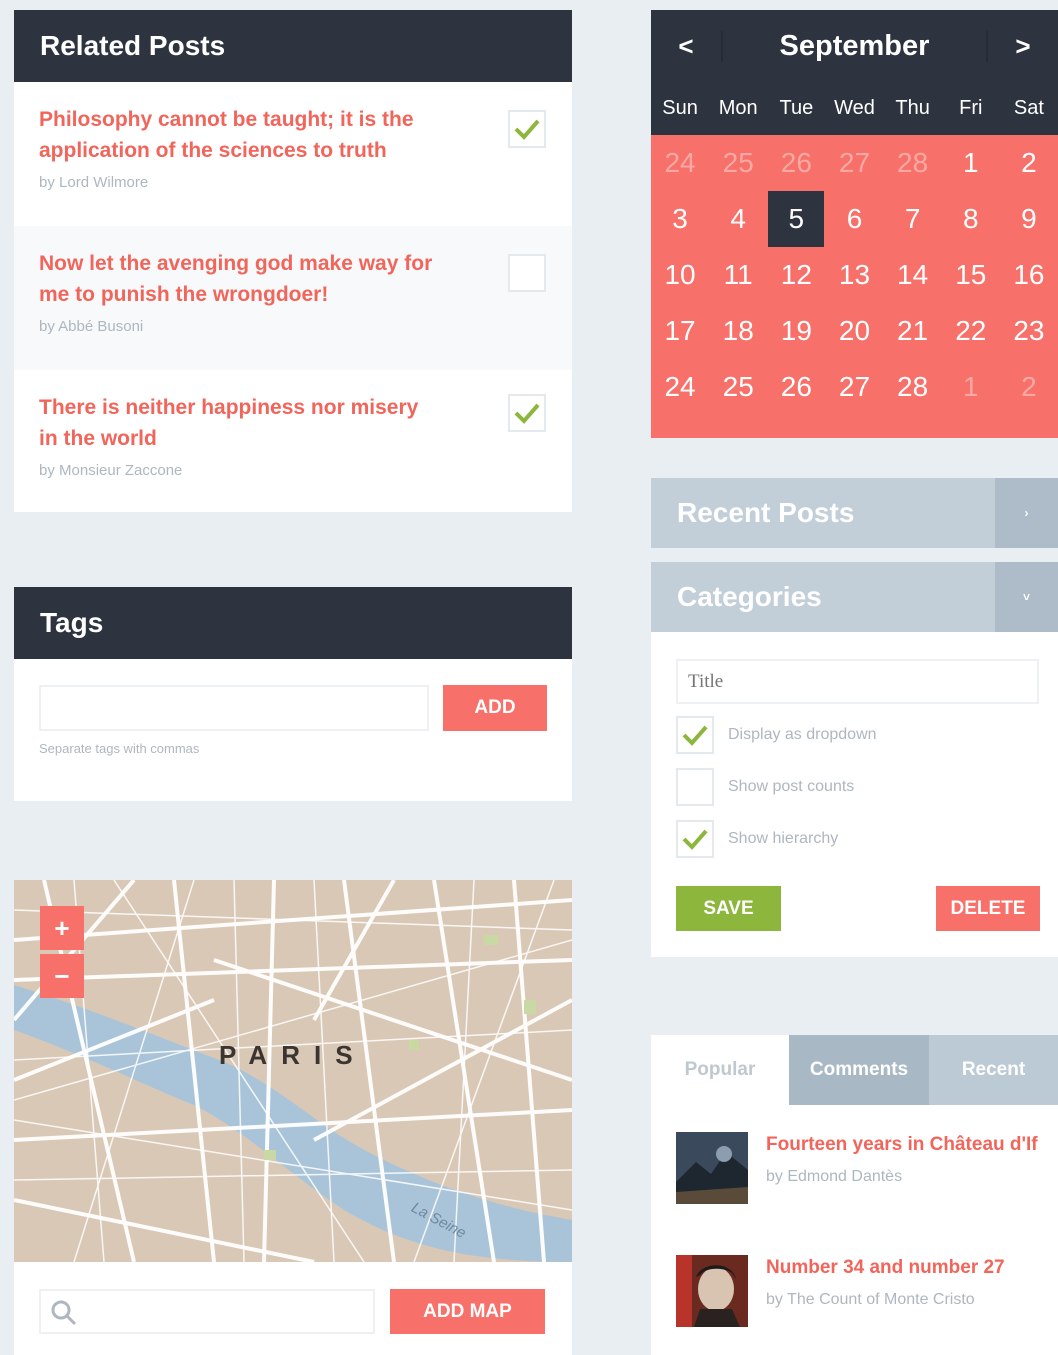 The width and height of the screenshot is (1058, 1355). What do you see at coordinates (293, 623) in the screenshot?
I see `tags-title: Tags` at bounding box center [293, 623].